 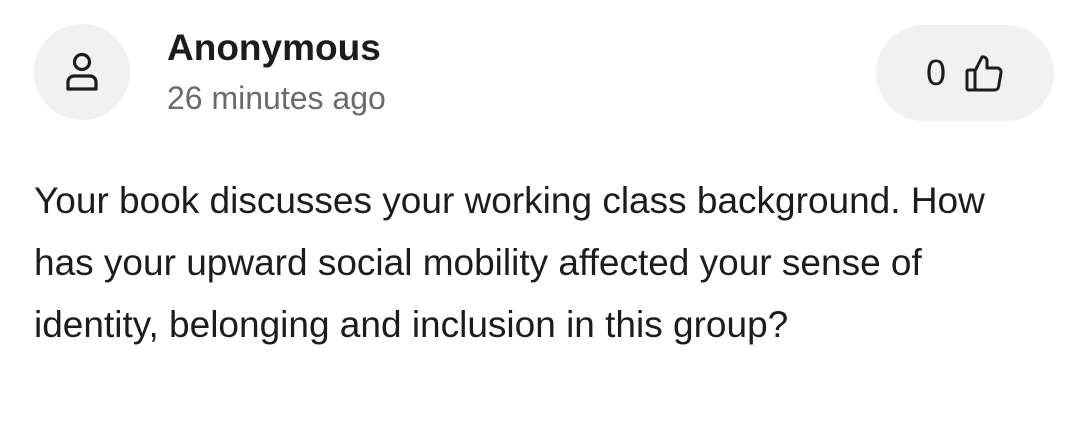 I want to click on author-name: Anonymous, so click(x=274, y=47).